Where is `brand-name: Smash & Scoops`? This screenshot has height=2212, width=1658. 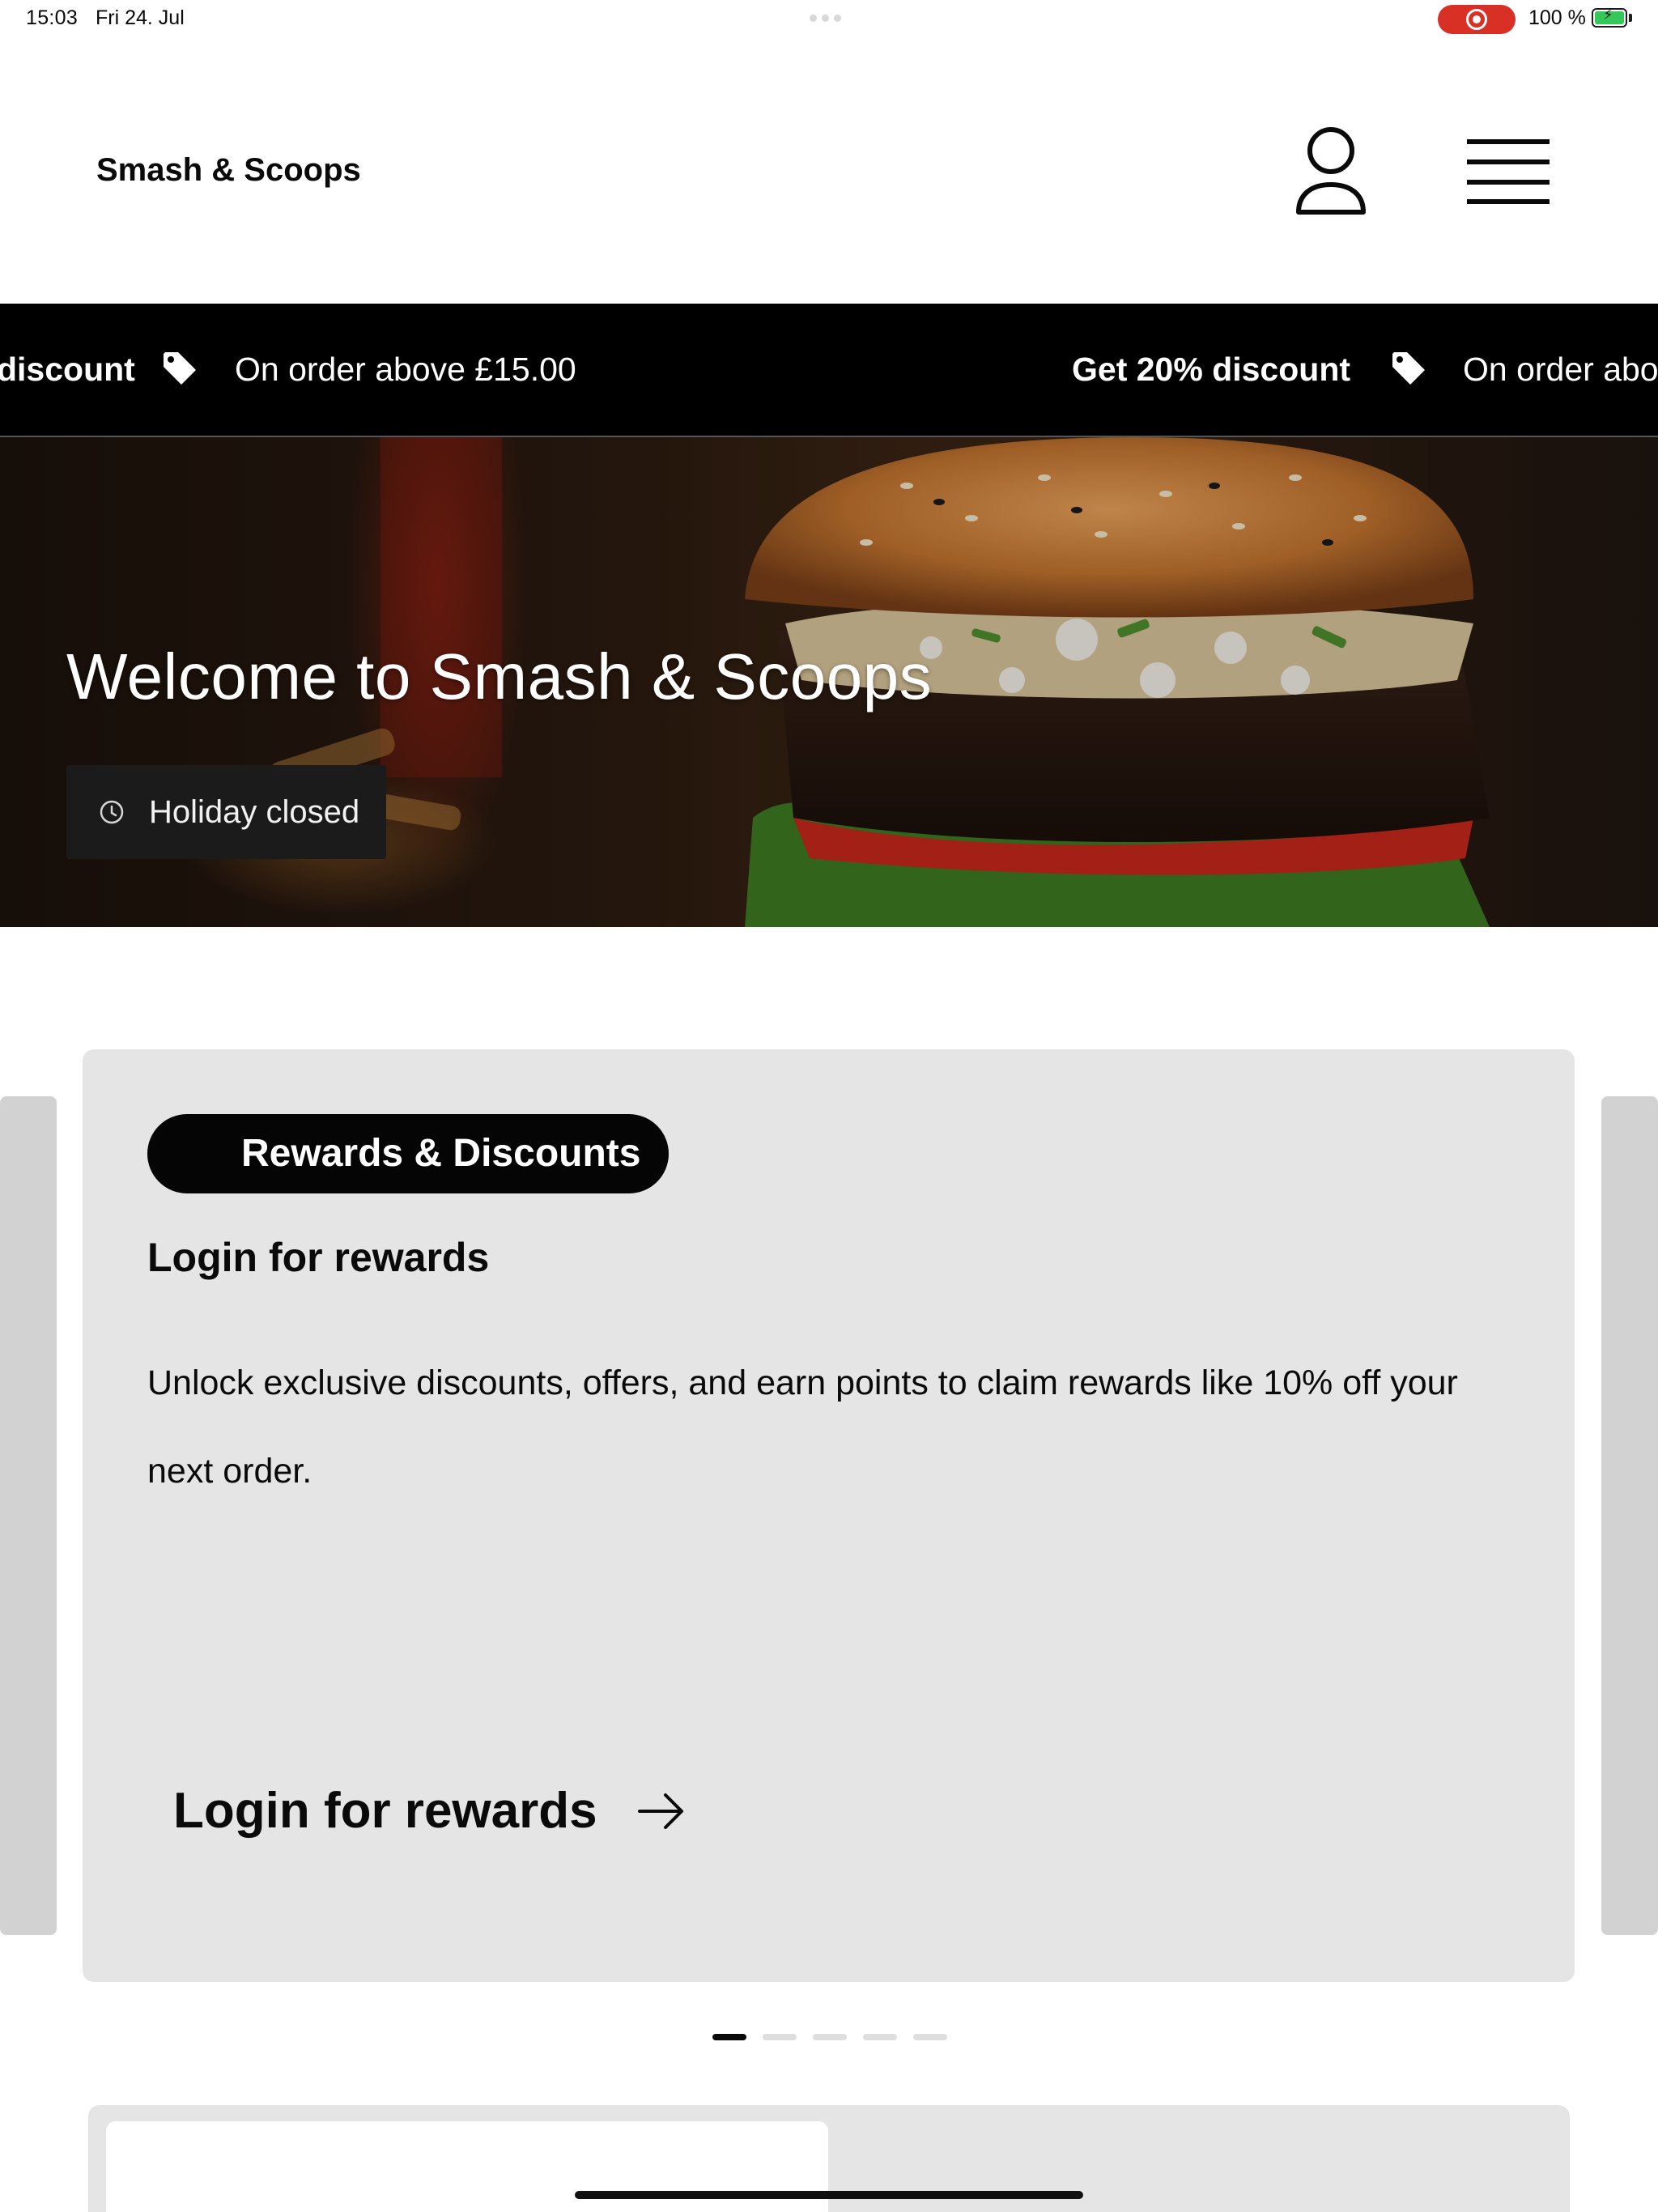 brand-name: Smash & Scoops is located at coordinates (228, 170).